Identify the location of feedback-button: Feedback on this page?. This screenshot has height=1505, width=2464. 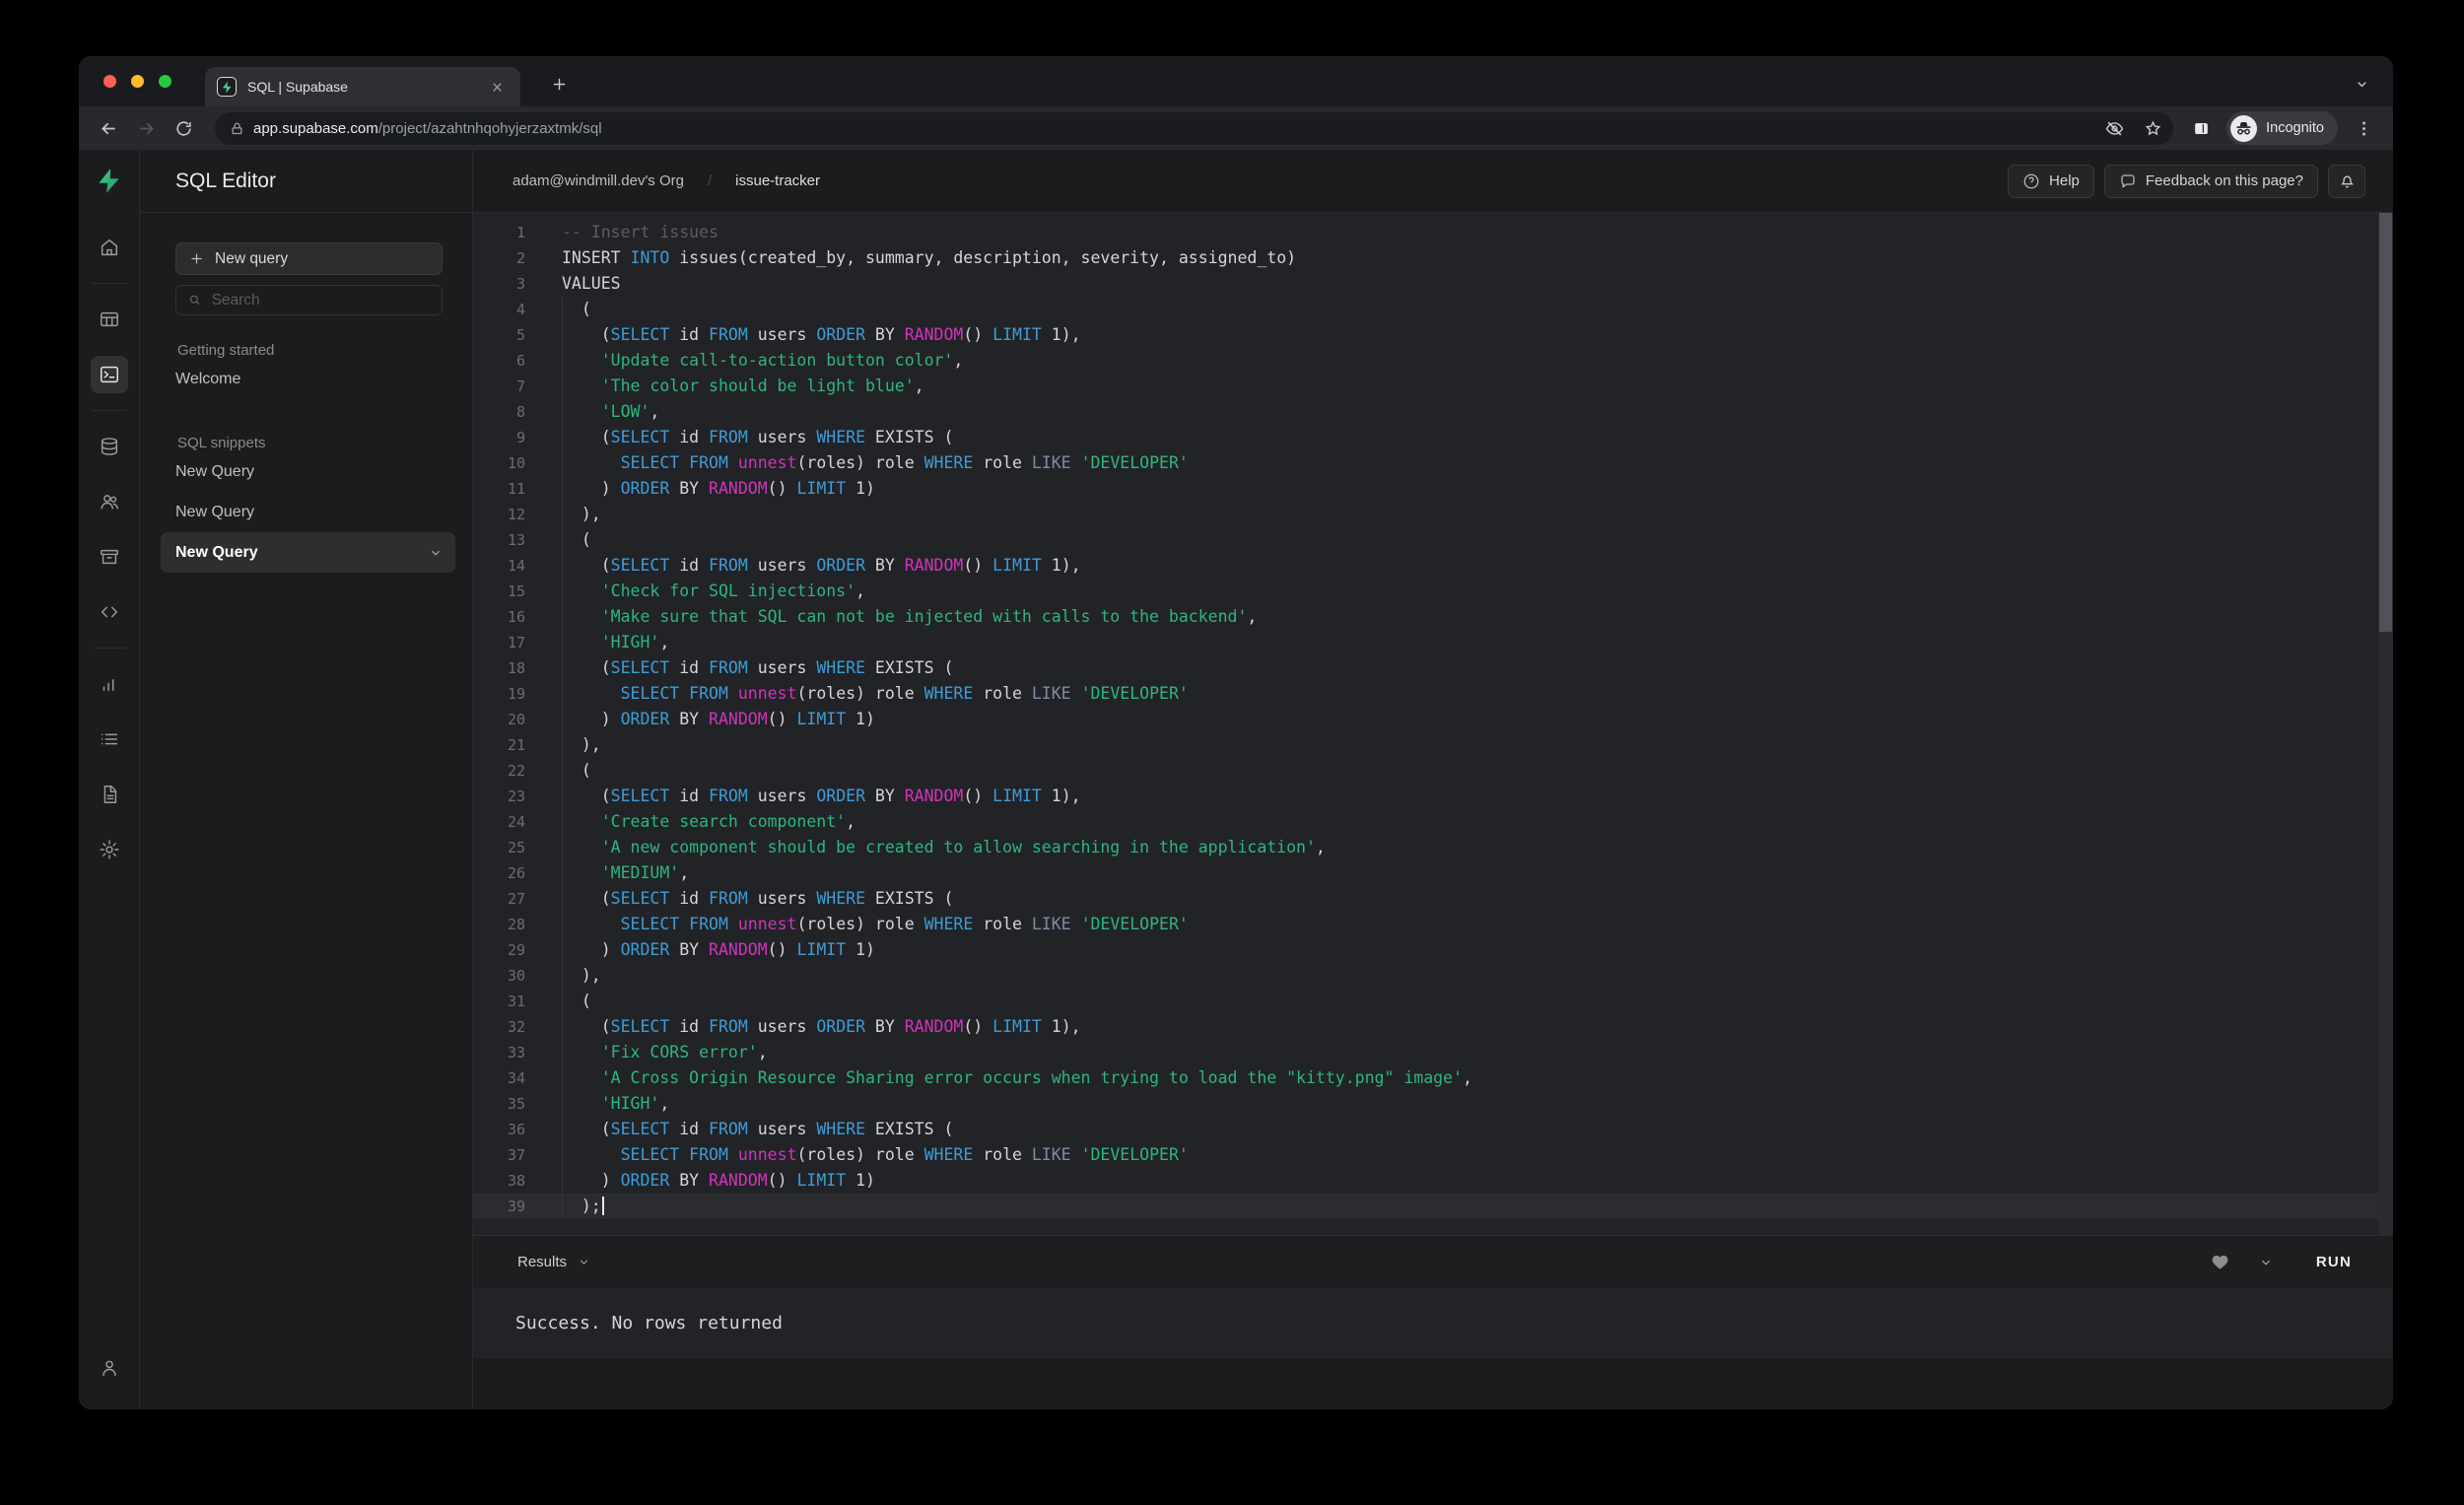
(2210, 181).